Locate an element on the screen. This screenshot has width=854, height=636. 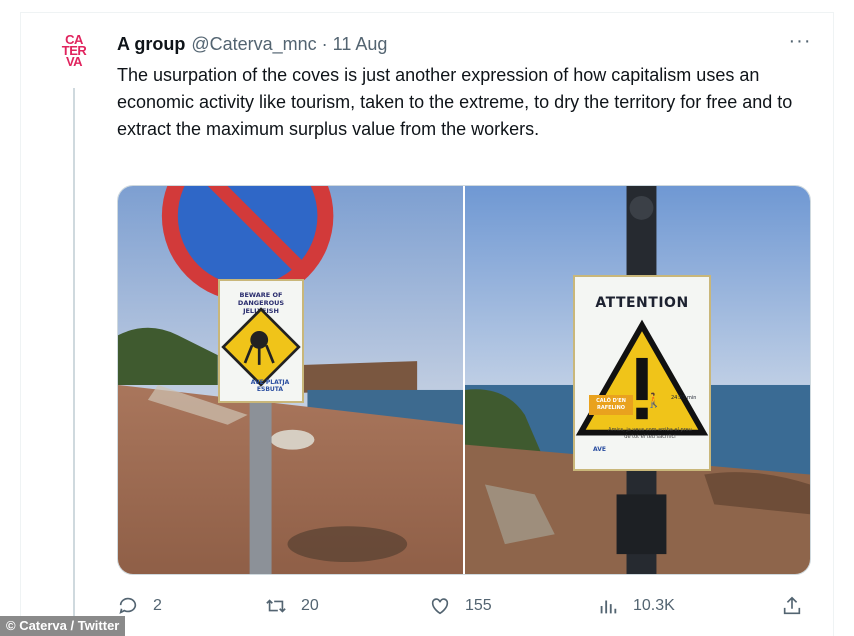
action-bar: 2 20 155 10.3K is located at coordinates (464, 606).